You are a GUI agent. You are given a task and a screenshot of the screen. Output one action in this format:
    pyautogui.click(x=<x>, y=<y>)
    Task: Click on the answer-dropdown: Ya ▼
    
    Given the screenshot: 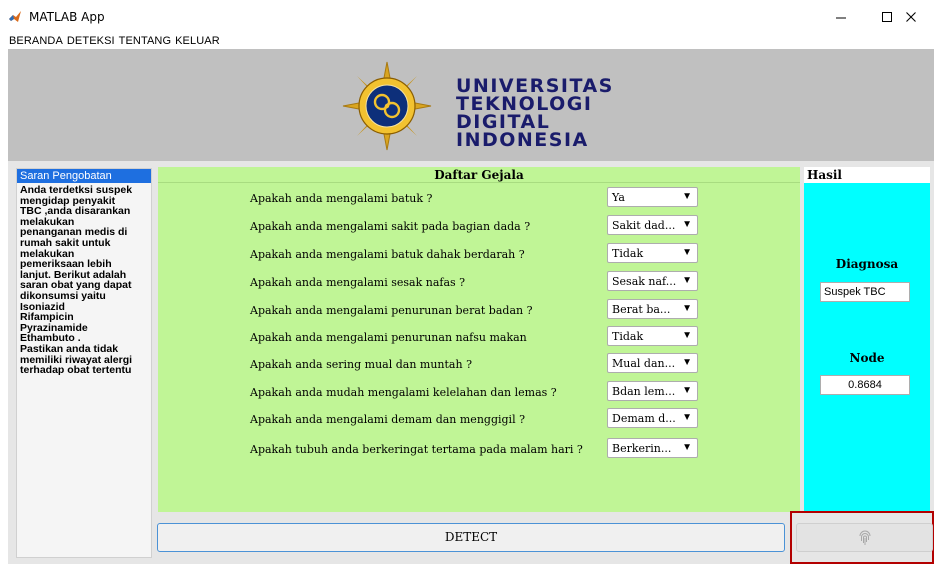 What is the action you would take?
    pyautogui.click(x=652, y=197)
    